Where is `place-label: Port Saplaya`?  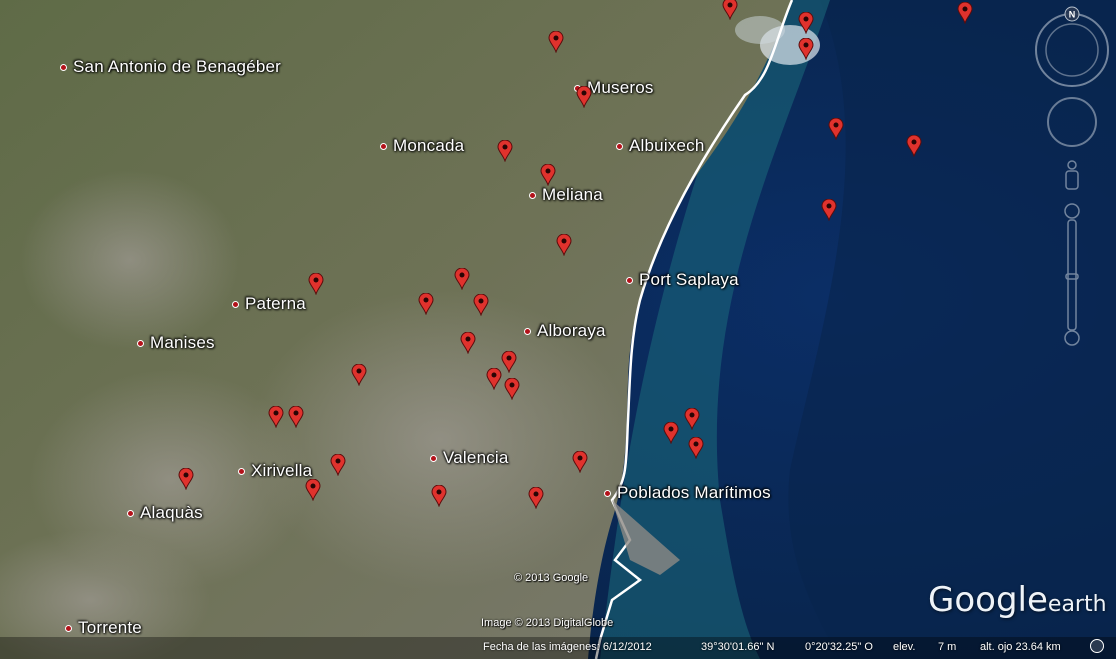 place-label: Port Saplaya is located at coordinates (682, 280).